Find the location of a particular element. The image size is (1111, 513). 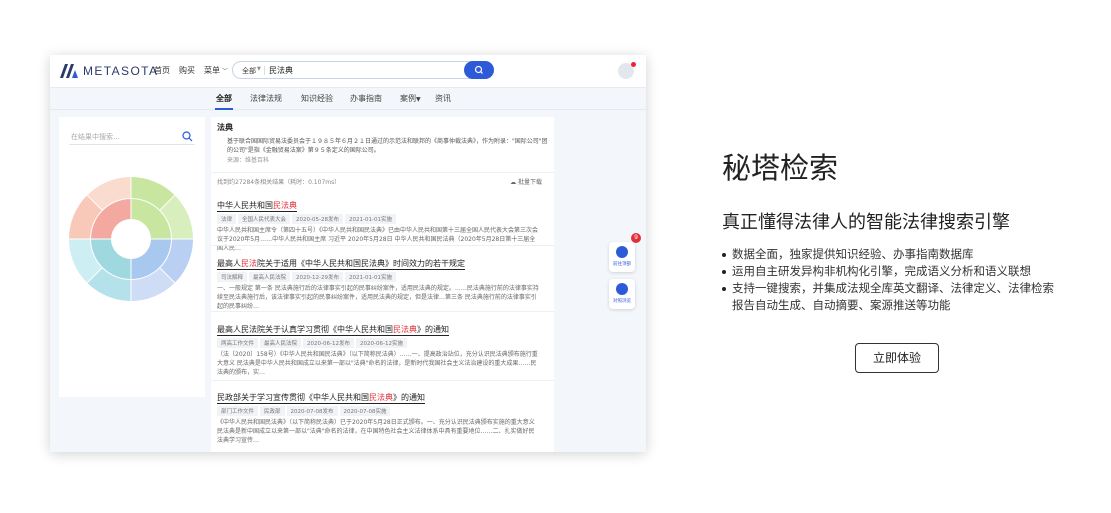

category-sunburst-chart is located at coordinates (131, 239).